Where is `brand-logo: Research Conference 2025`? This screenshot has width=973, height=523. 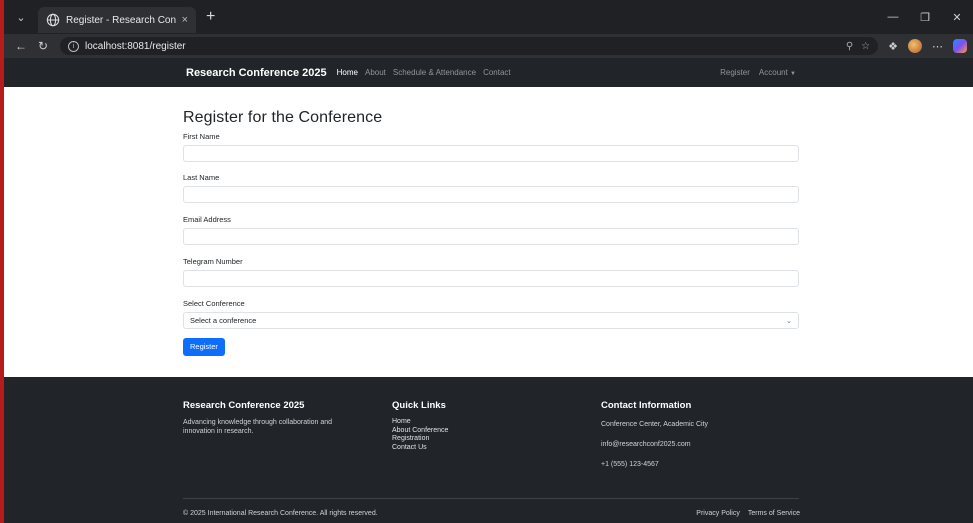 brand-logo: Research Conference 2025 is located at coordinates (256, 73).